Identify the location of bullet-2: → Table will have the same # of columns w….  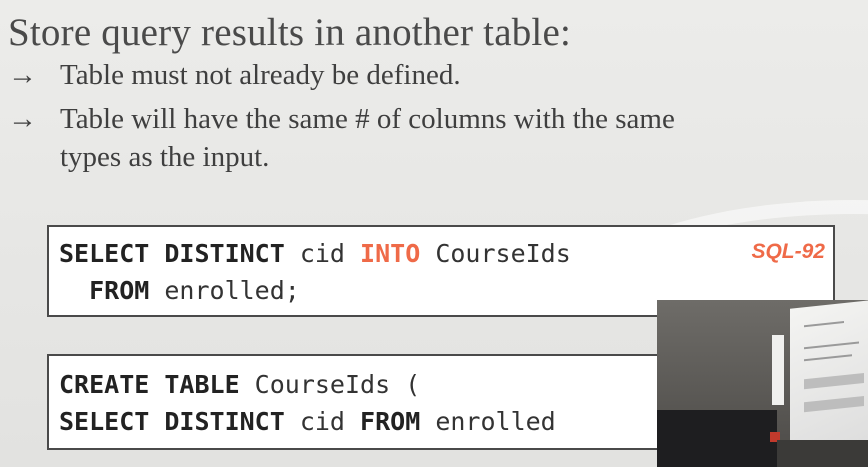
(341, 138).